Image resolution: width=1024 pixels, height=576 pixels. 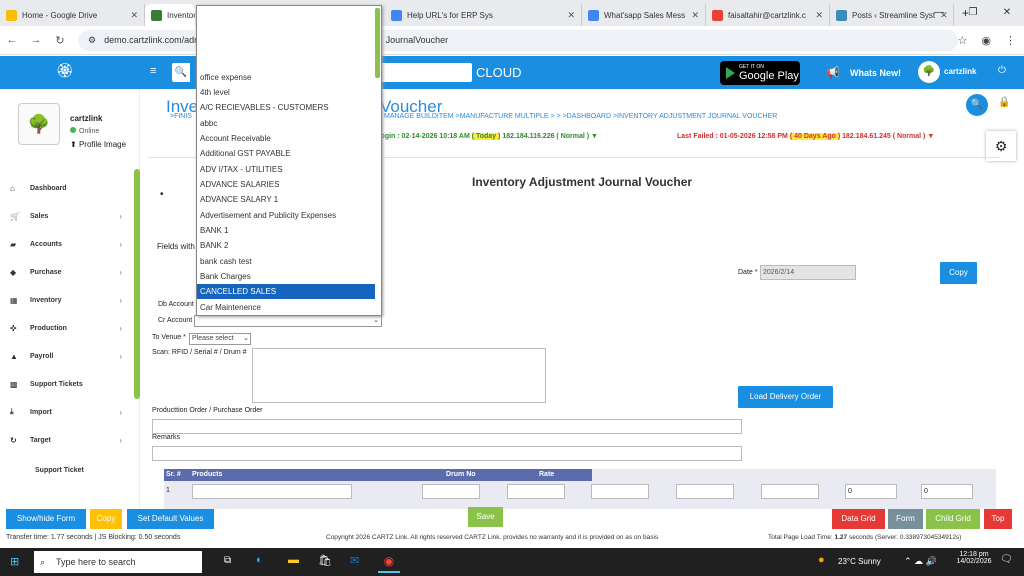 What do you see at coordinates (286, 107) in the screenshot?
I see `dropdown-option: A/C RECIEVABLES - CUSTOMERS` at bounding box center [286, 107].